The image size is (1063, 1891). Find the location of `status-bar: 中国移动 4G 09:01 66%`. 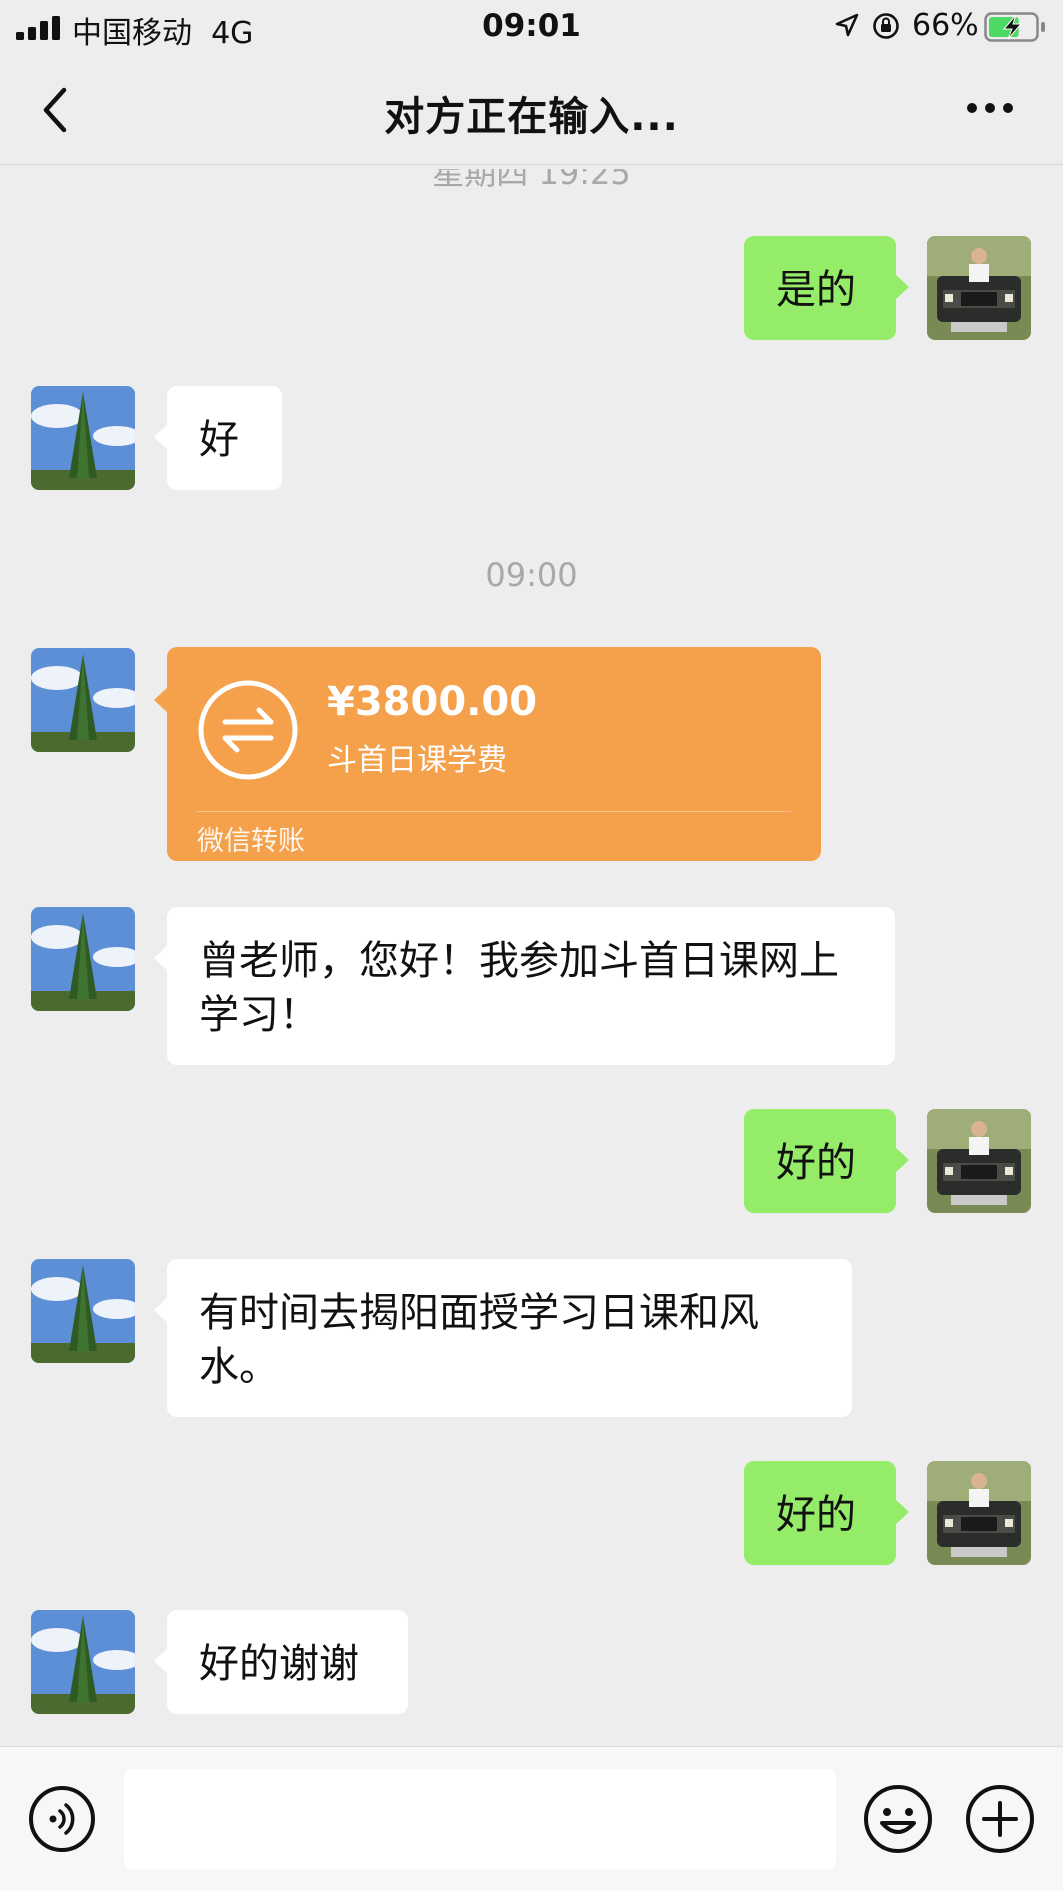

status-bar: 中国移动 4G 09:01 66% is located at coordinates (531, 28).